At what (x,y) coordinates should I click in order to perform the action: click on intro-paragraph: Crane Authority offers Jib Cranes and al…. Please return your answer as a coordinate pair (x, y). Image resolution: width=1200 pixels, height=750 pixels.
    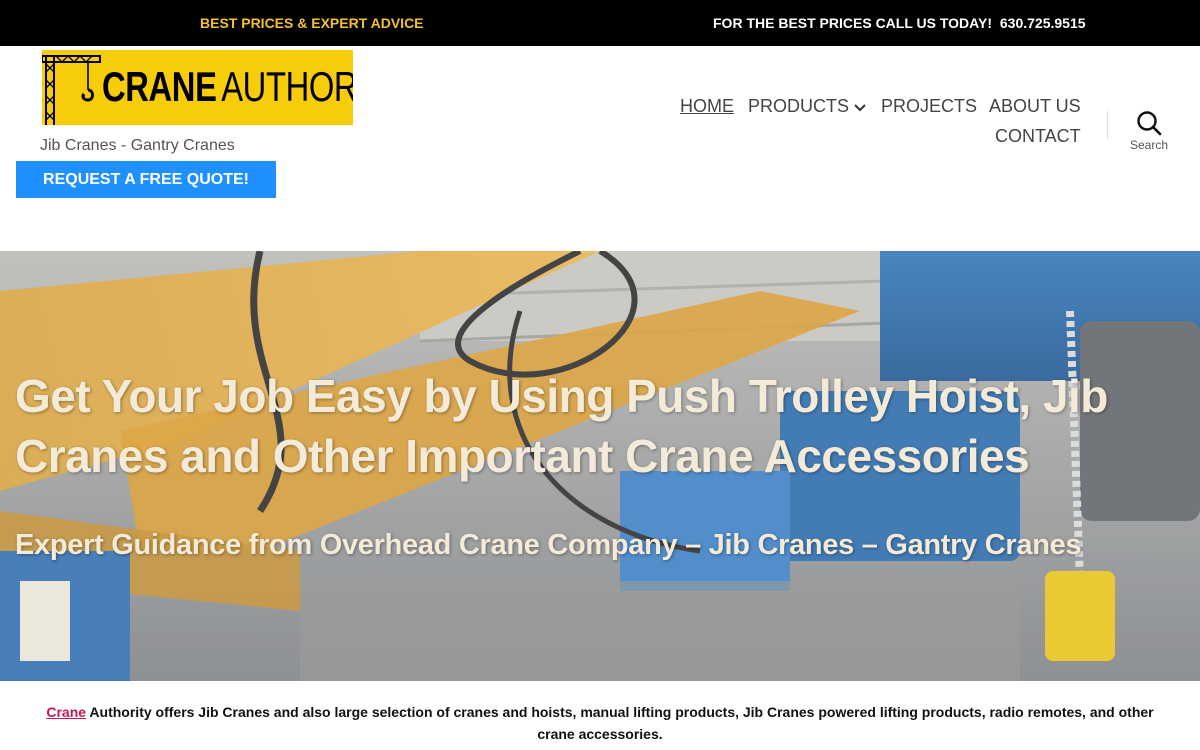
    Looking at the image, I should click on (600, 723).